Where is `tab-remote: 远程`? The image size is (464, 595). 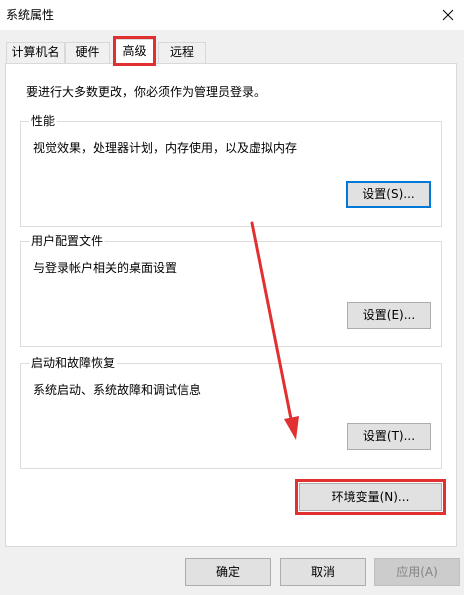 tab-remote: 远程 is located at coordinates (182, 52).